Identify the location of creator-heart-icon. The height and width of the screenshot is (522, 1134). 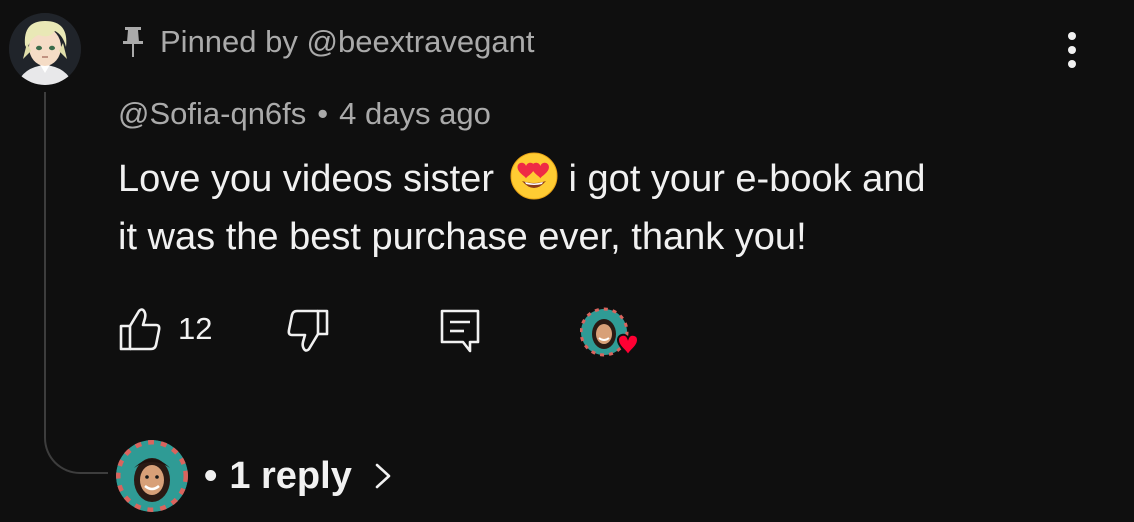
(609, 332).